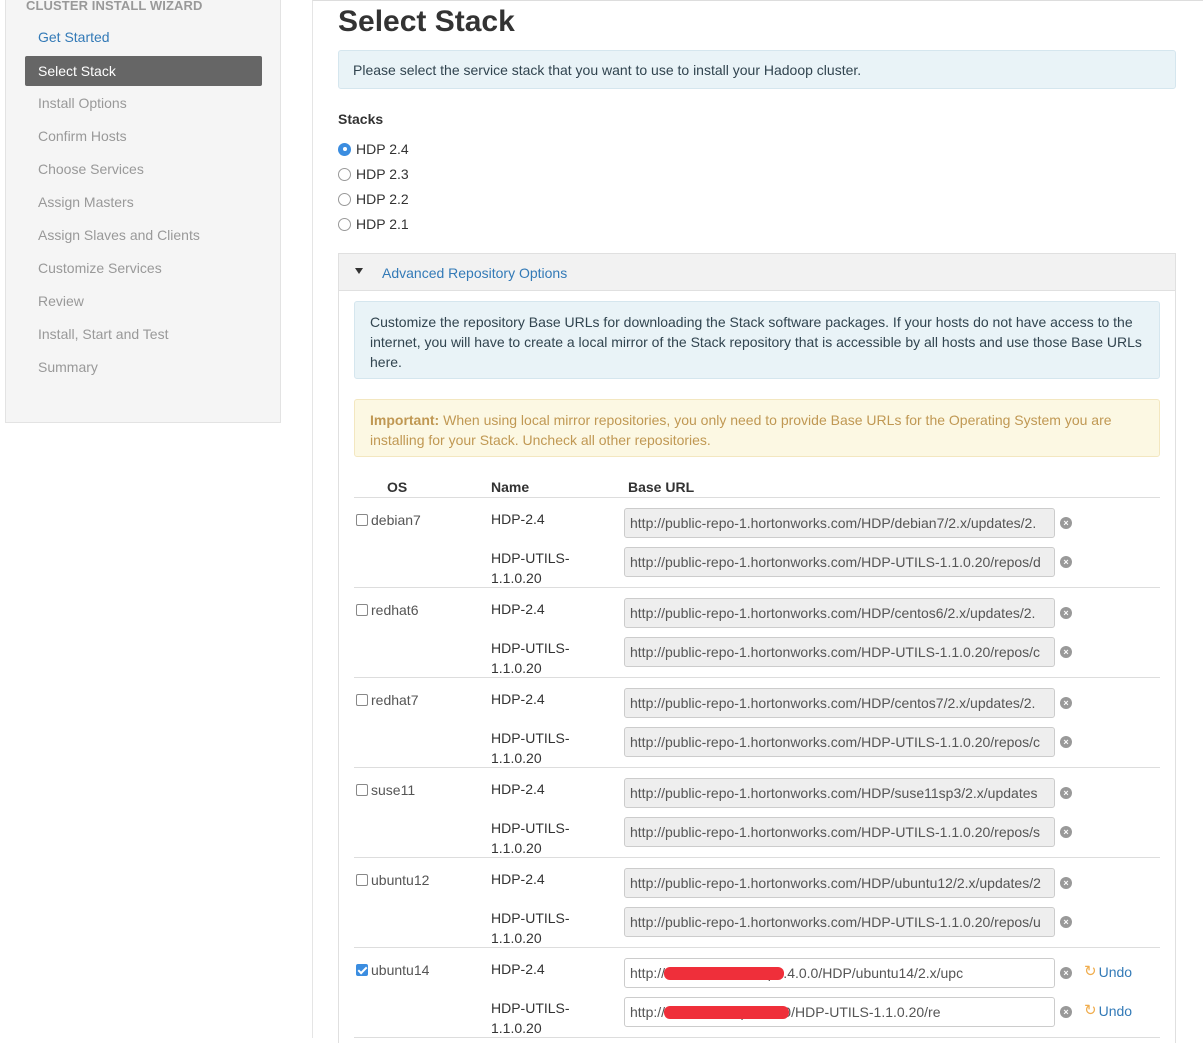 This screenshot has height=1043, width=1203. Describe the element at coordinates (373, 149) in the screenshot. I see `stack-option: HDP 2.4` at that location.